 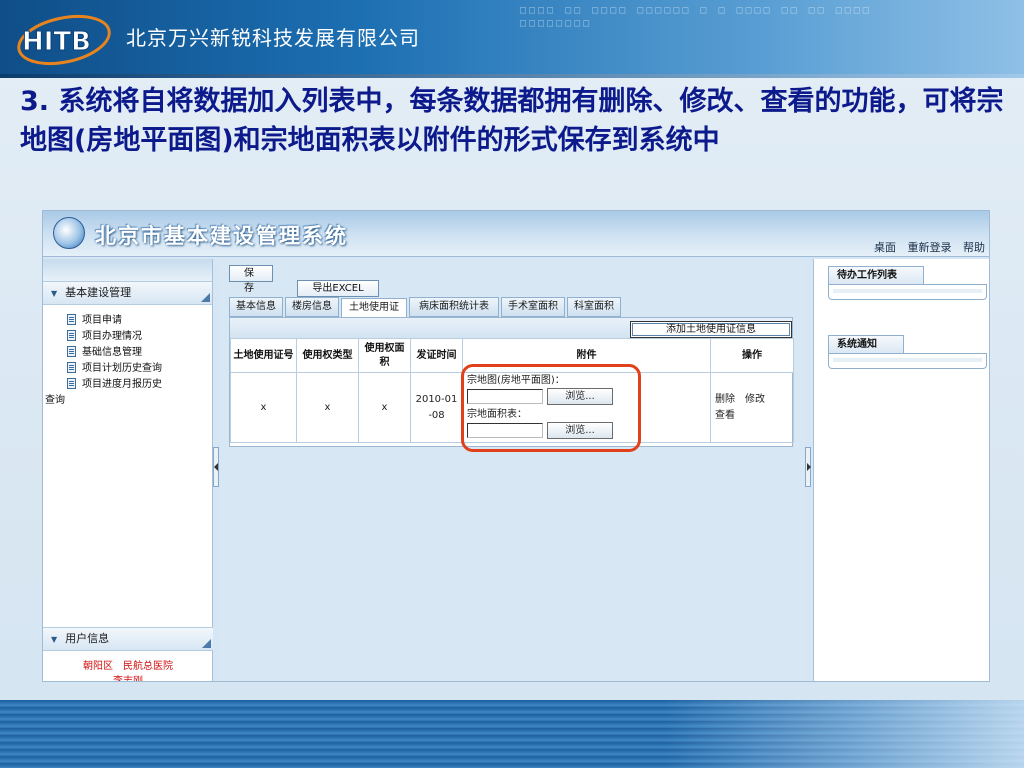 I want to click on sidebar-item-plan-history: 项目计划历史查询, so click(x=127, y=369).